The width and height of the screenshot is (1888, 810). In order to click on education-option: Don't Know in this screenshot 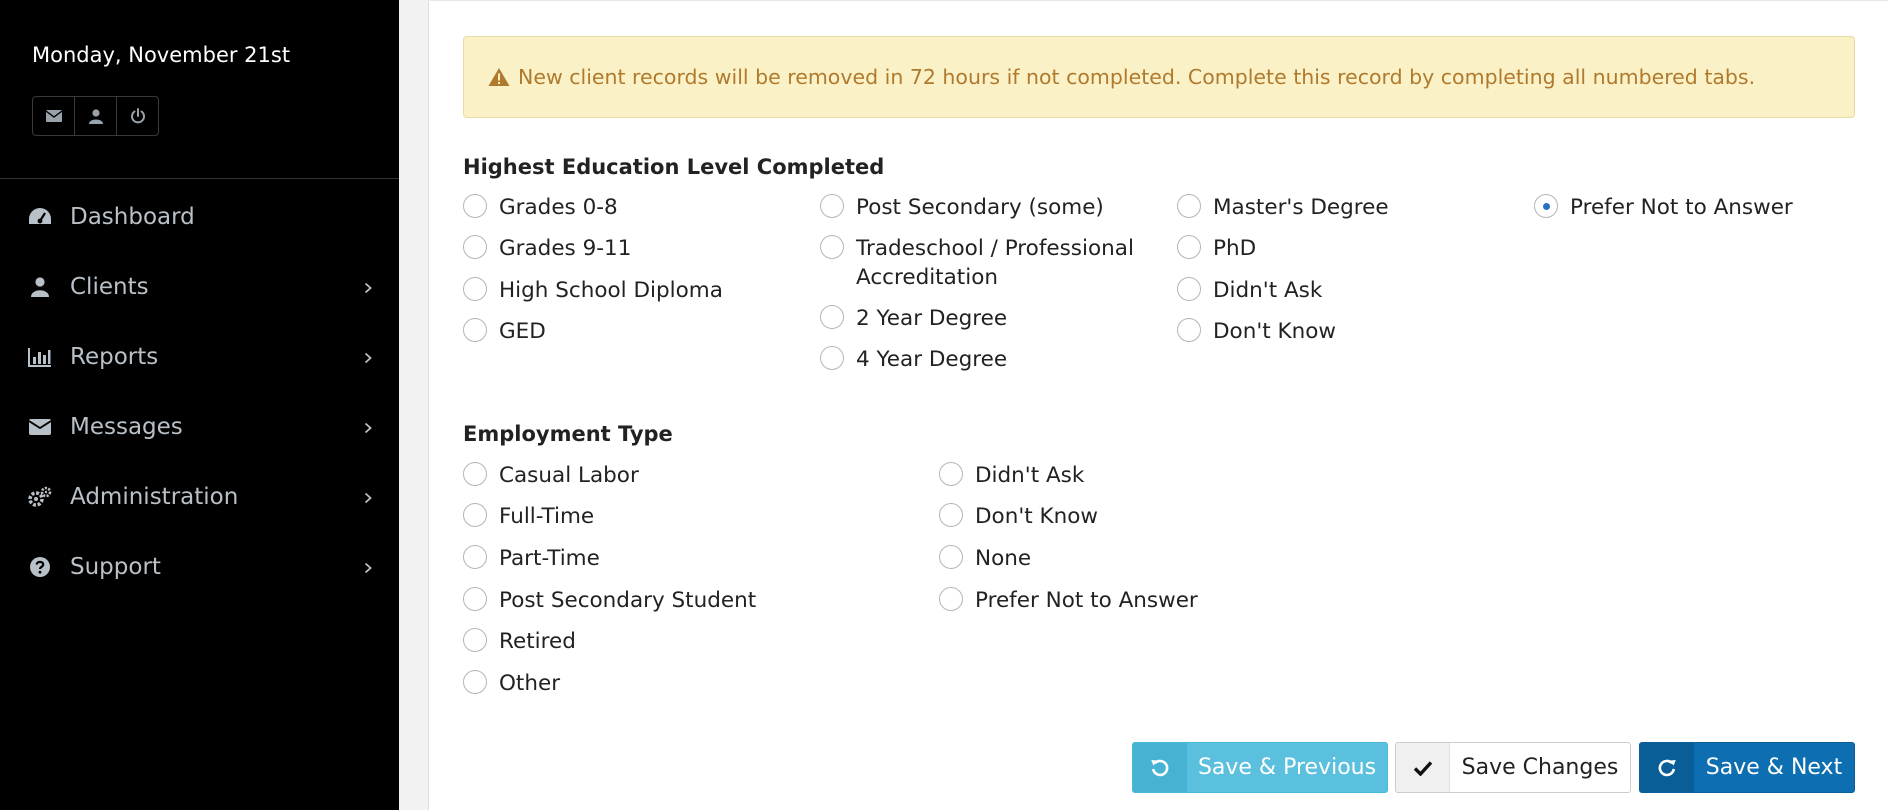, I will do `click(1256, 331)`.